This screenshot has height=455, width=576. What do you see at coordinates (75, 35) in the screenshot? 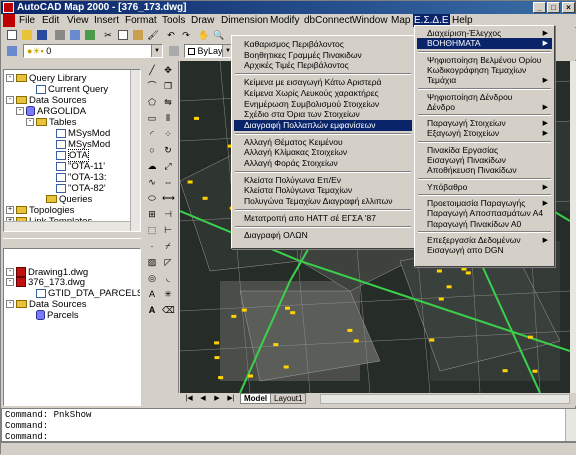
I see `preview-icon` at bounding box center [75, 35].